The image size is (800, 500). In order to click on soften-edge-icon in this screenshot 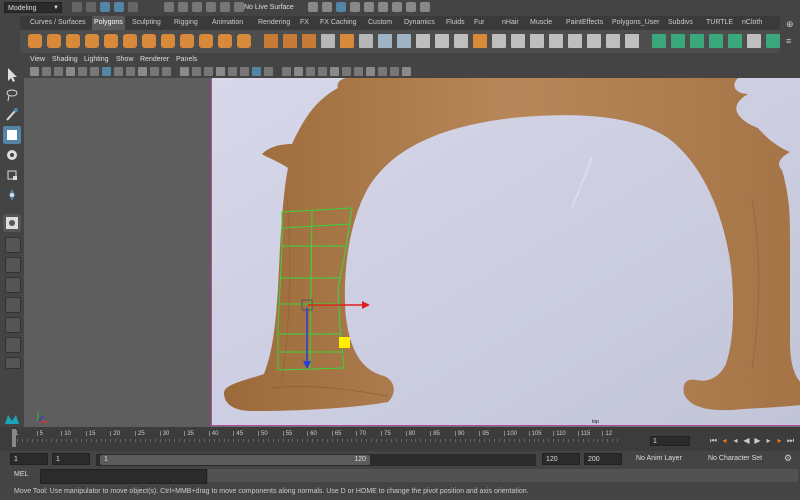, I will do `click(773, 41)`.